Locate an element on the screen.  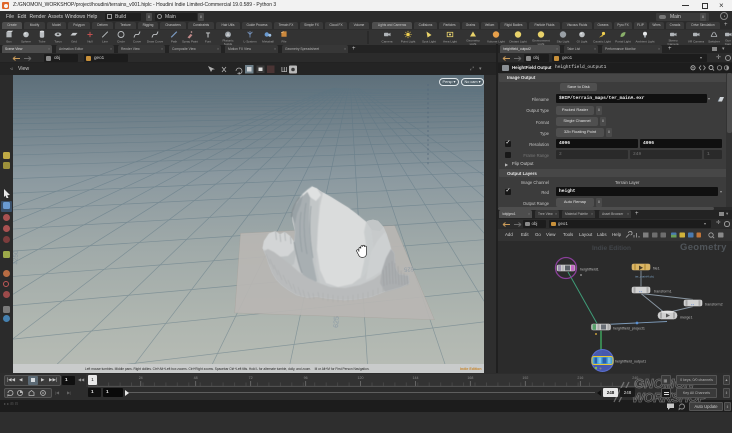
svg-text: T is located at coordinates (208, 35).